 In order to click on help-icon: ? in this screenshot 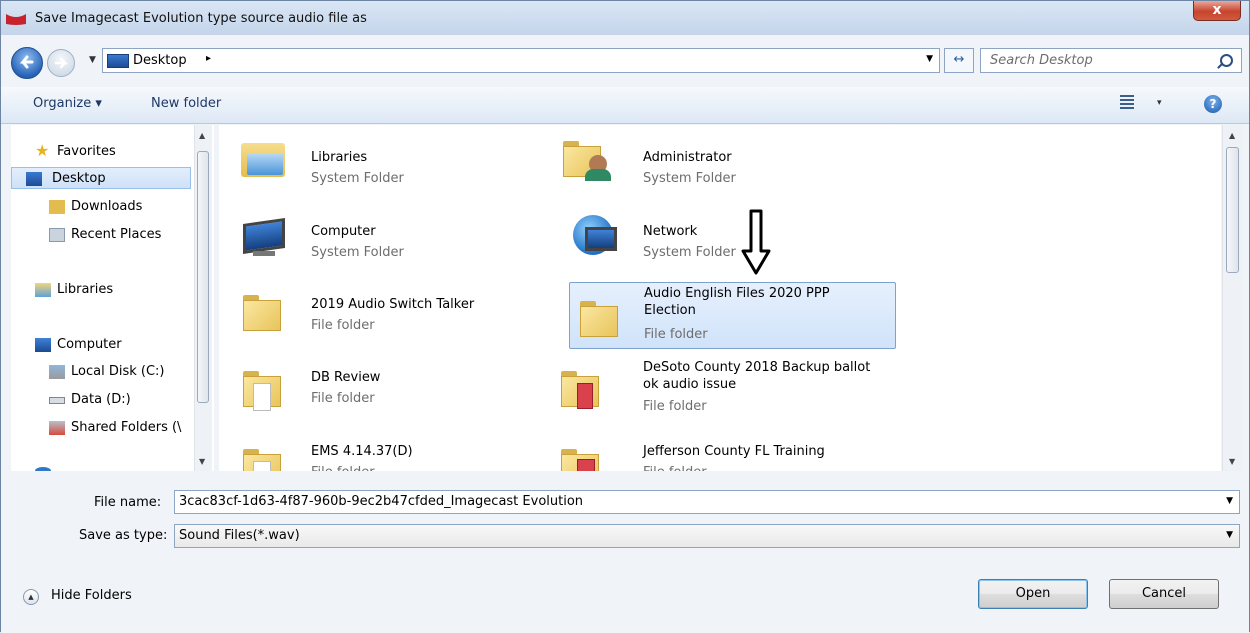, I will do `click(1213, 104)`.